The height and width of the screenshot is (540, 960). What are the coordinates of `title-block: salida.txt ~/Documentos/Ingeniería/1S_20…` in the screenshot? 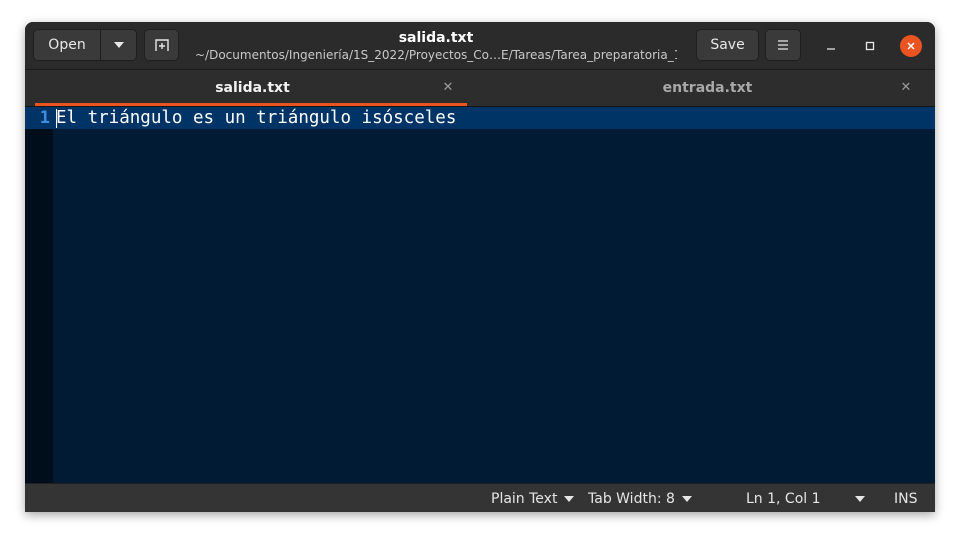 It's located at (436, 46).